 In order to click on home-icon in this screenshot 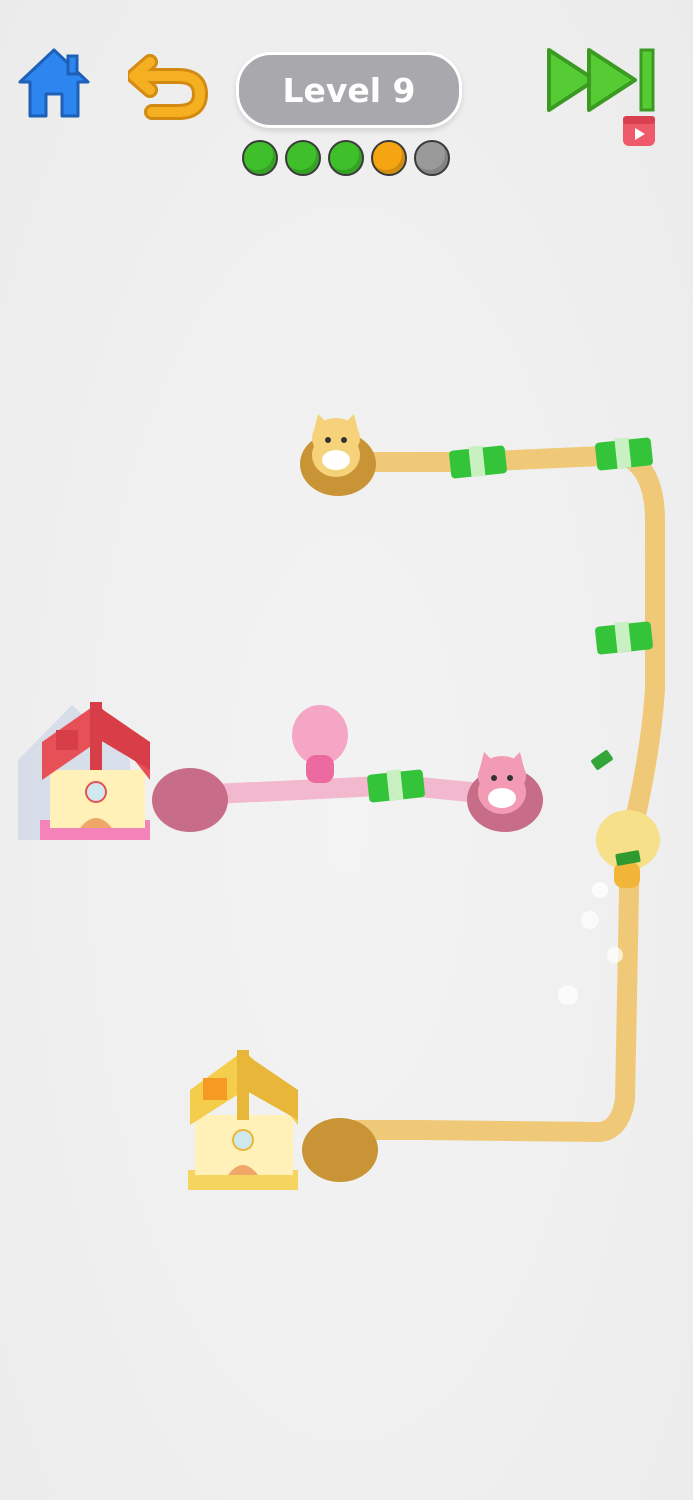, I will do `click(54, 83)`.